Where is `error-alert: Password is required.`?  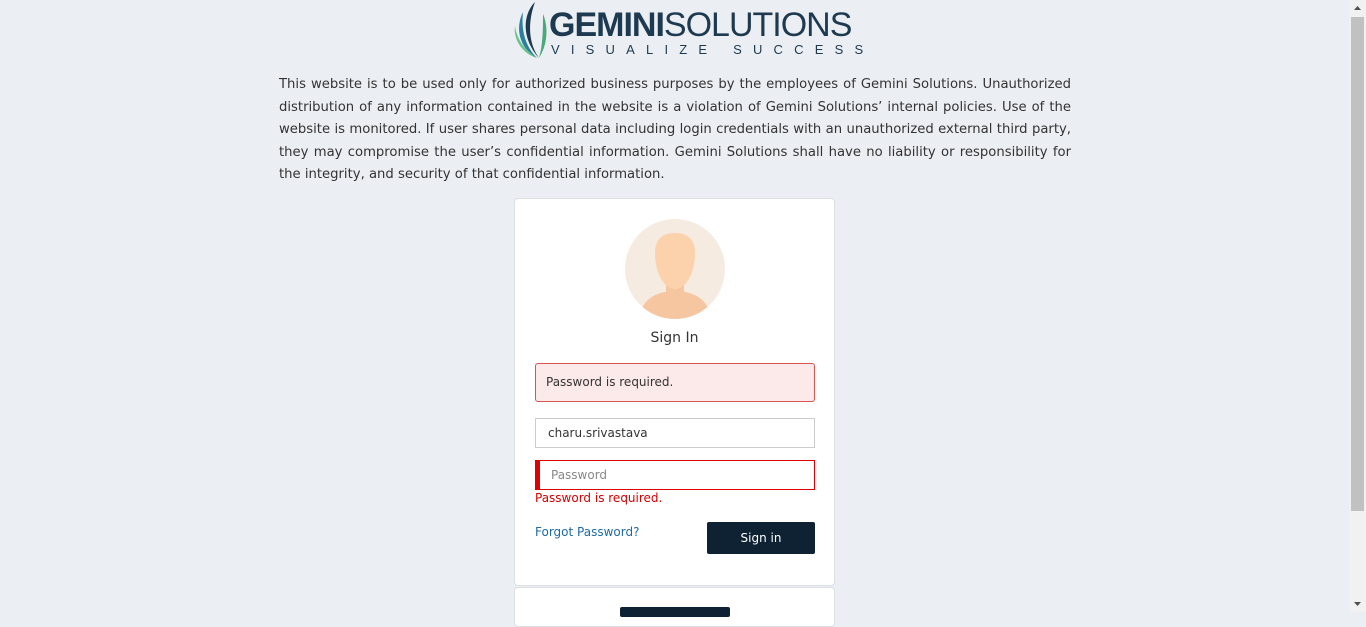 error-alert: Password is required. is located at coordinates (675, 382).